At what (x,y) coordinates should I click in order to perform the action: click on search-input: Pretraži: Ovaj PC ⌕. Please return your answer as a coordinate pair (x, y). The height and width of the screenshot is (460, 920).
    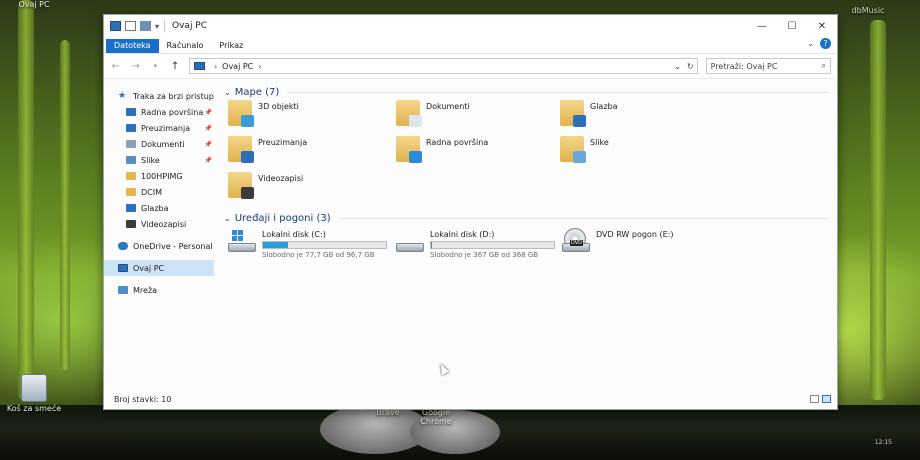
    Looking at the image, I should click on (768, 66).